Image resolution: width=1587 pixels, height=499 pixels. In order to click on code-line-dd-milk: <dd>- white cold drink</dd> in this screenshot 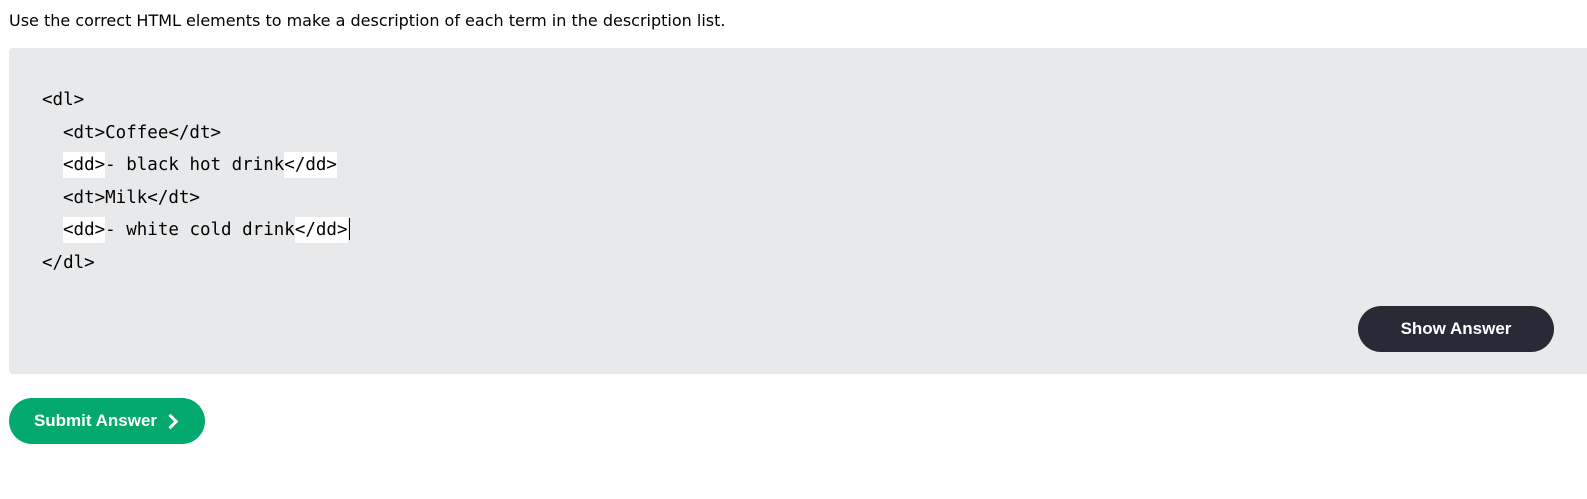, I will do `click(196, 230)`.